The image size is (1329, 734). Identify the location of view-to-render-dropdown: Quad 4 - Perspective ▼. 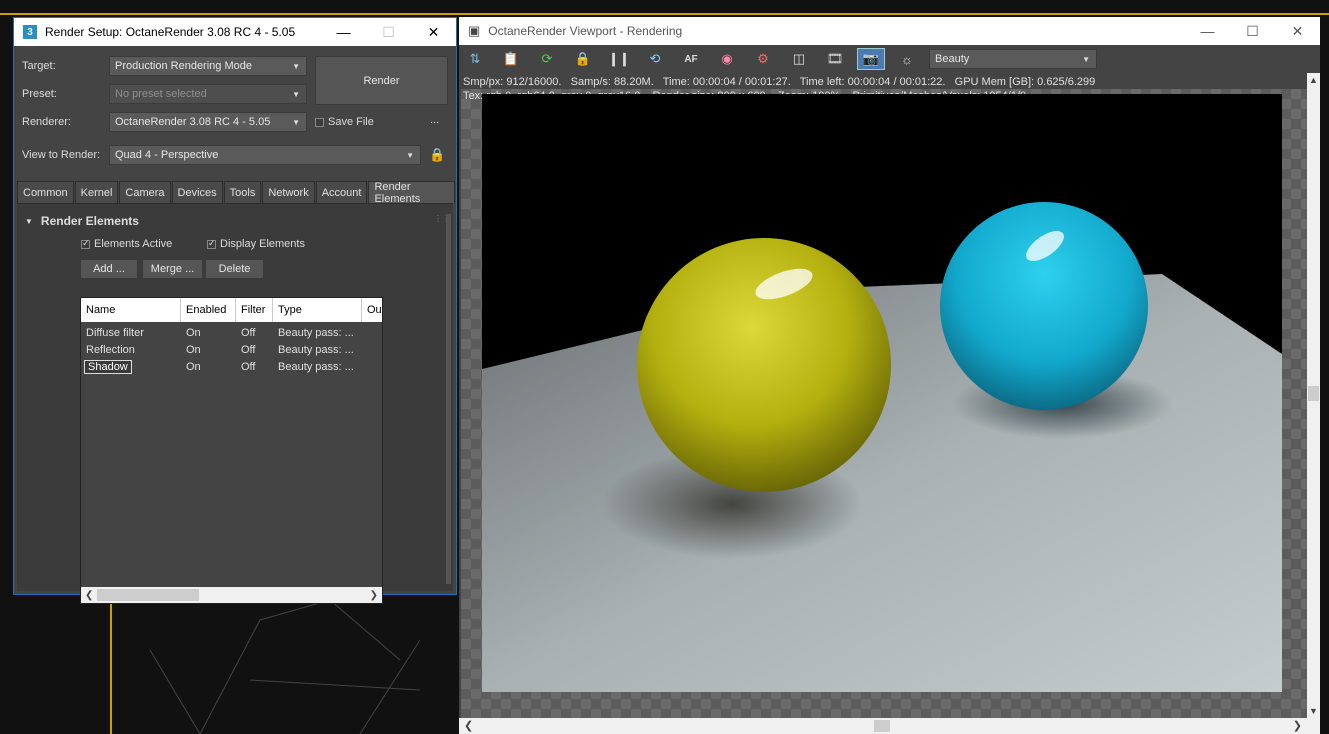
(265, 155).